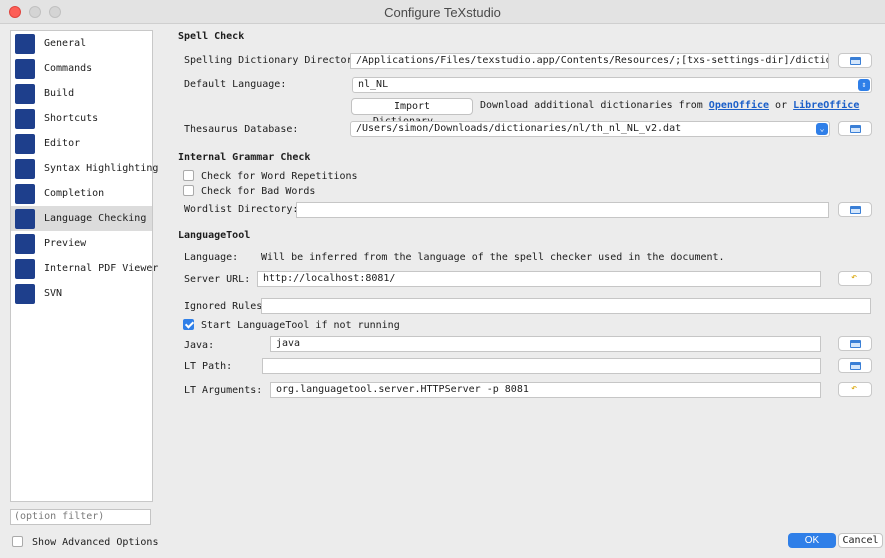 This screenshot has height=558, width=885. I want to click on sidebar-item-syntax-highlighting: Syntax Highlighting, so click(84, 168).